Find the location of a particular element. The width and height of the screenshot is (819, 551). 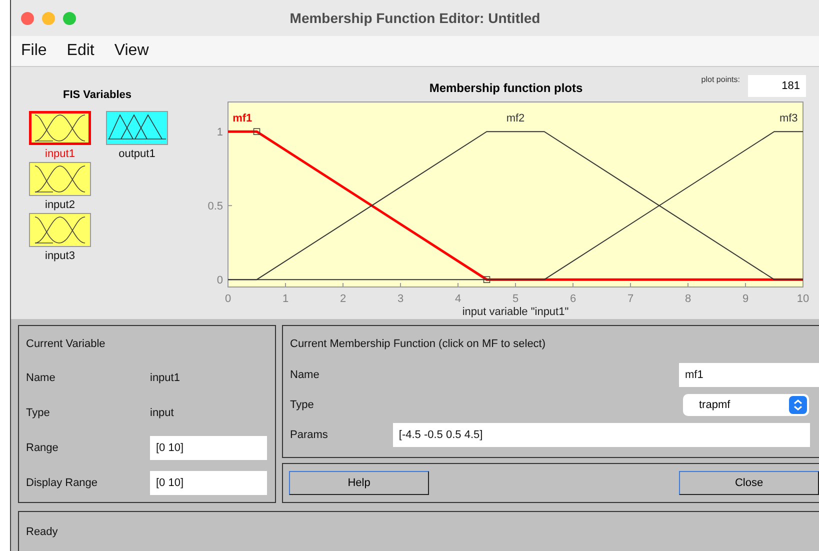

x-tick-label: 1 is located at coordinates (285, 299).